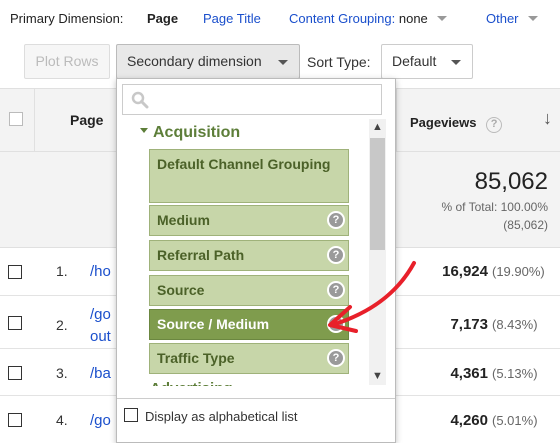  I want to click on dimension-option-label: Referral Path, so click(201, 255).